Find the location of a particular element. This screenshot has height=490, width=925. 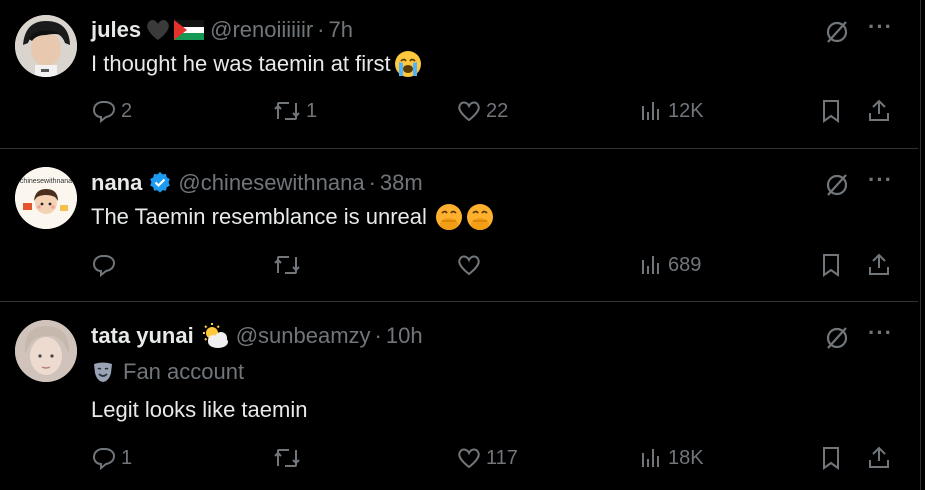

retweet-button: 1 is located at coordinates (294, 111).